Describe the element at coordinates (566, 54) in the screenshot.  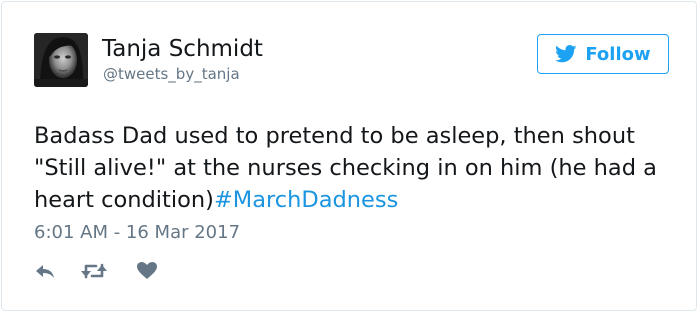
I see `twitter-bird-icon` at that location.